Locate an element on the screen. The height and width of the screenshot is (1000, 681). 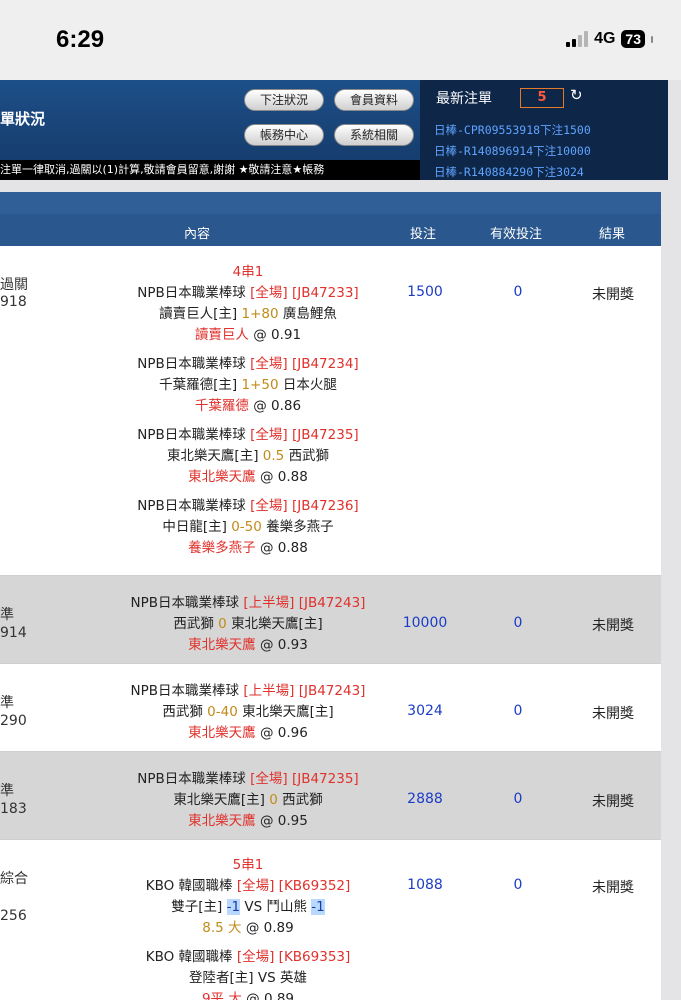
network-label: 4G is located at coordinates (605, 38).